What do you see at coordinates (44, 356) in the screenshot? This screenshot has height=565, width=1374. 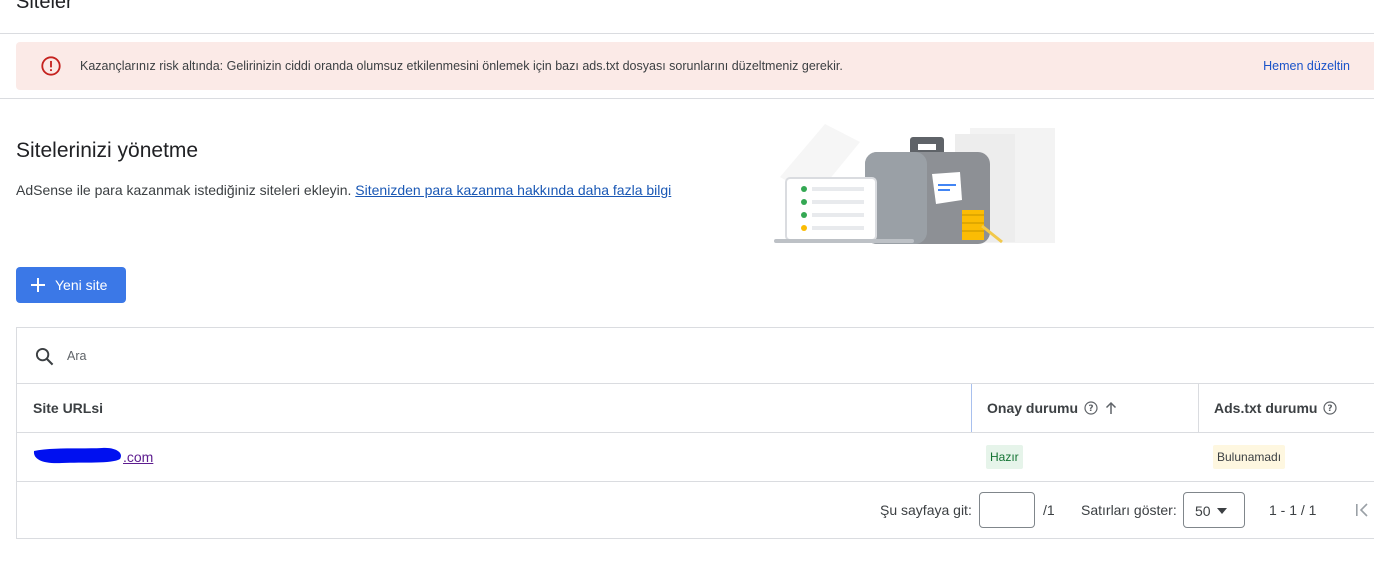 I see `search-icon` at bounding box center [44, 356].